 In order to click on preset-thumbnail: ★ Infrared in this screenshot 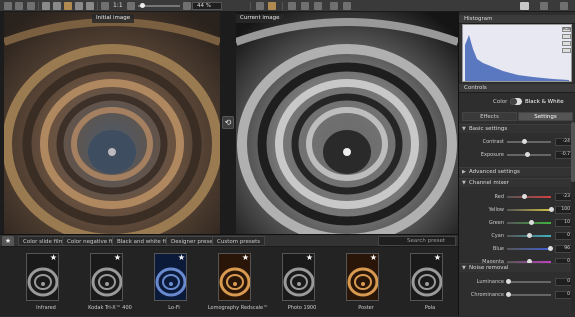, I will do `click(46, 284)`.